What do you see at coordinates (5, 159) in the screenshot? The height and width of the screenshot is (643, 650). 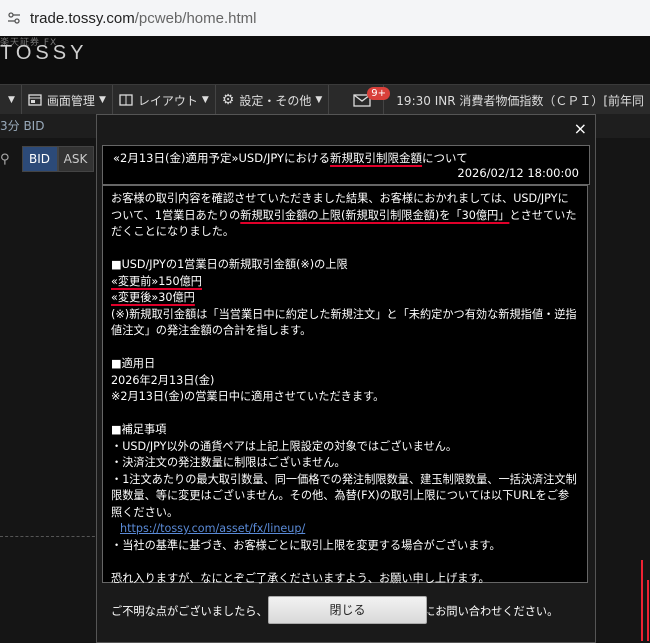 I see `search-icon: ⚲` at bounding box center [5, 159].